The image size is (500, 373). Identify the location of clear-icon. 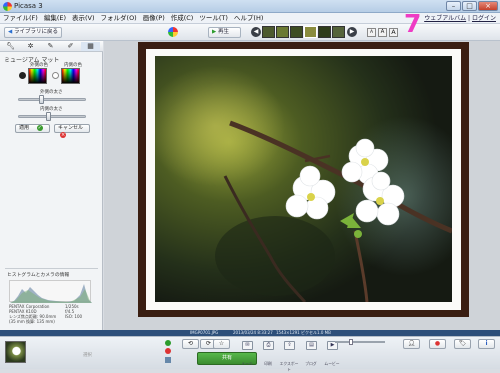
(168, 351).